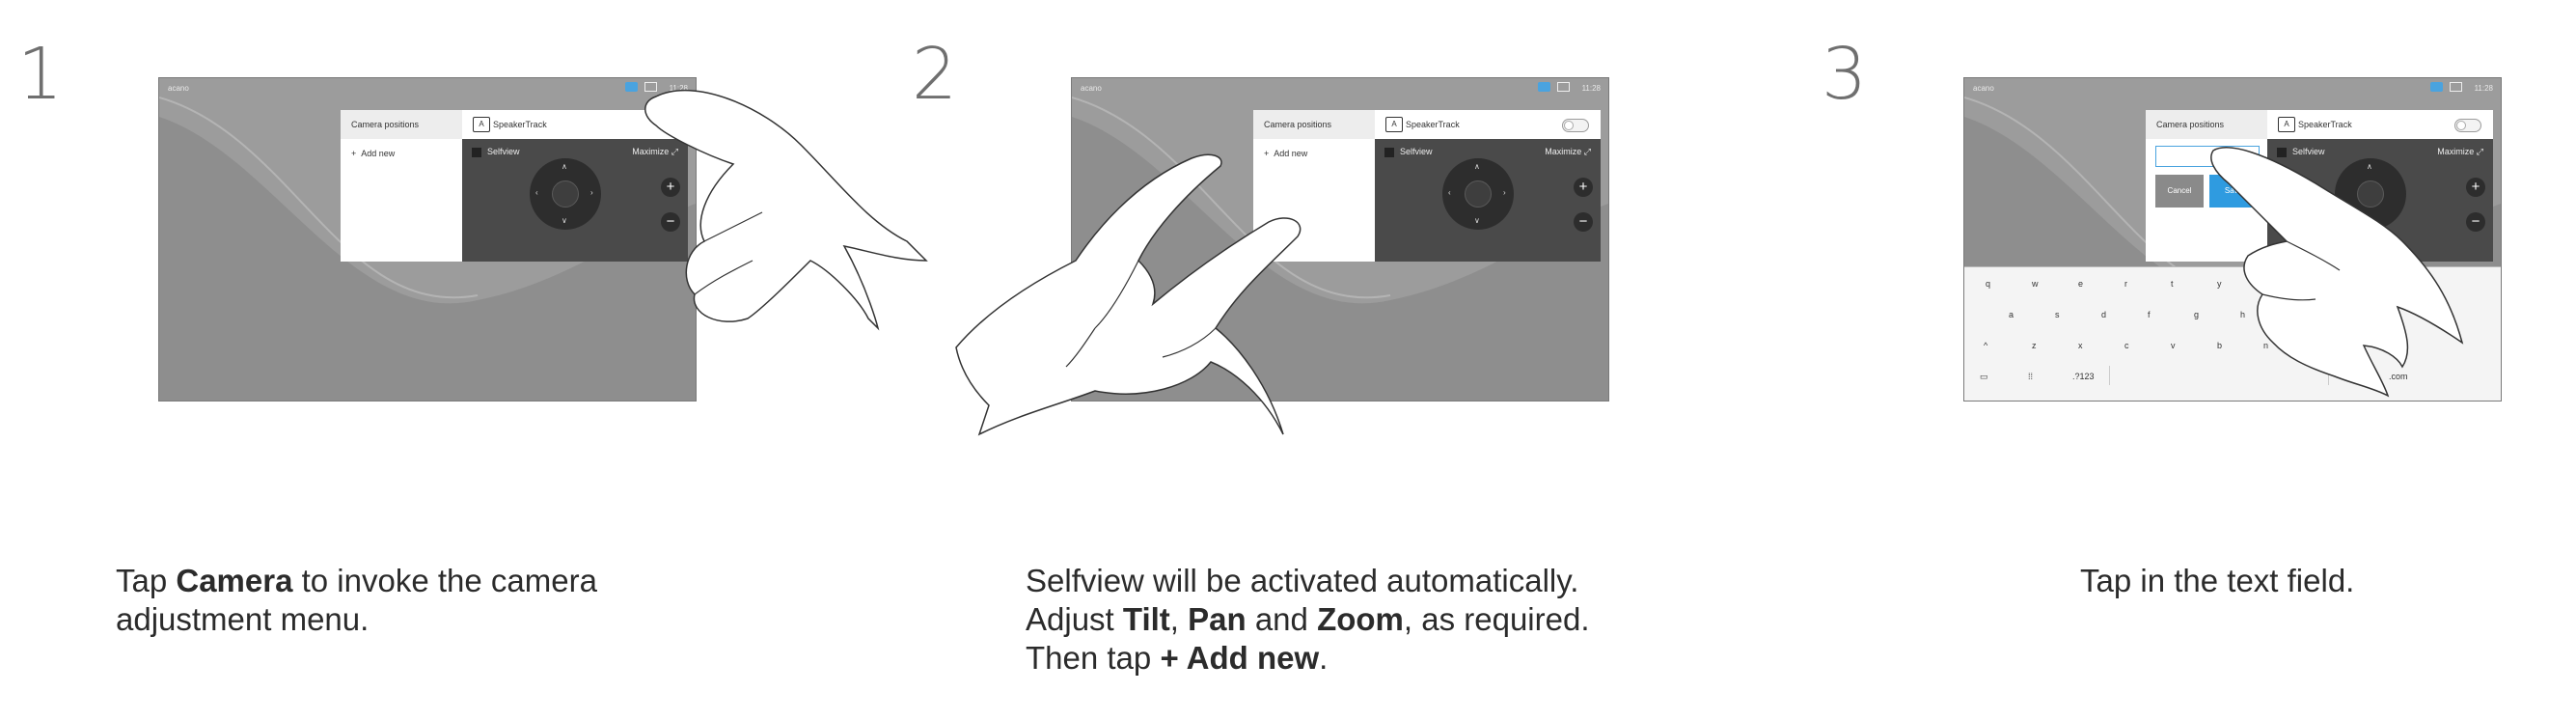  I want to click on key-a: a, so click(2012, 314).